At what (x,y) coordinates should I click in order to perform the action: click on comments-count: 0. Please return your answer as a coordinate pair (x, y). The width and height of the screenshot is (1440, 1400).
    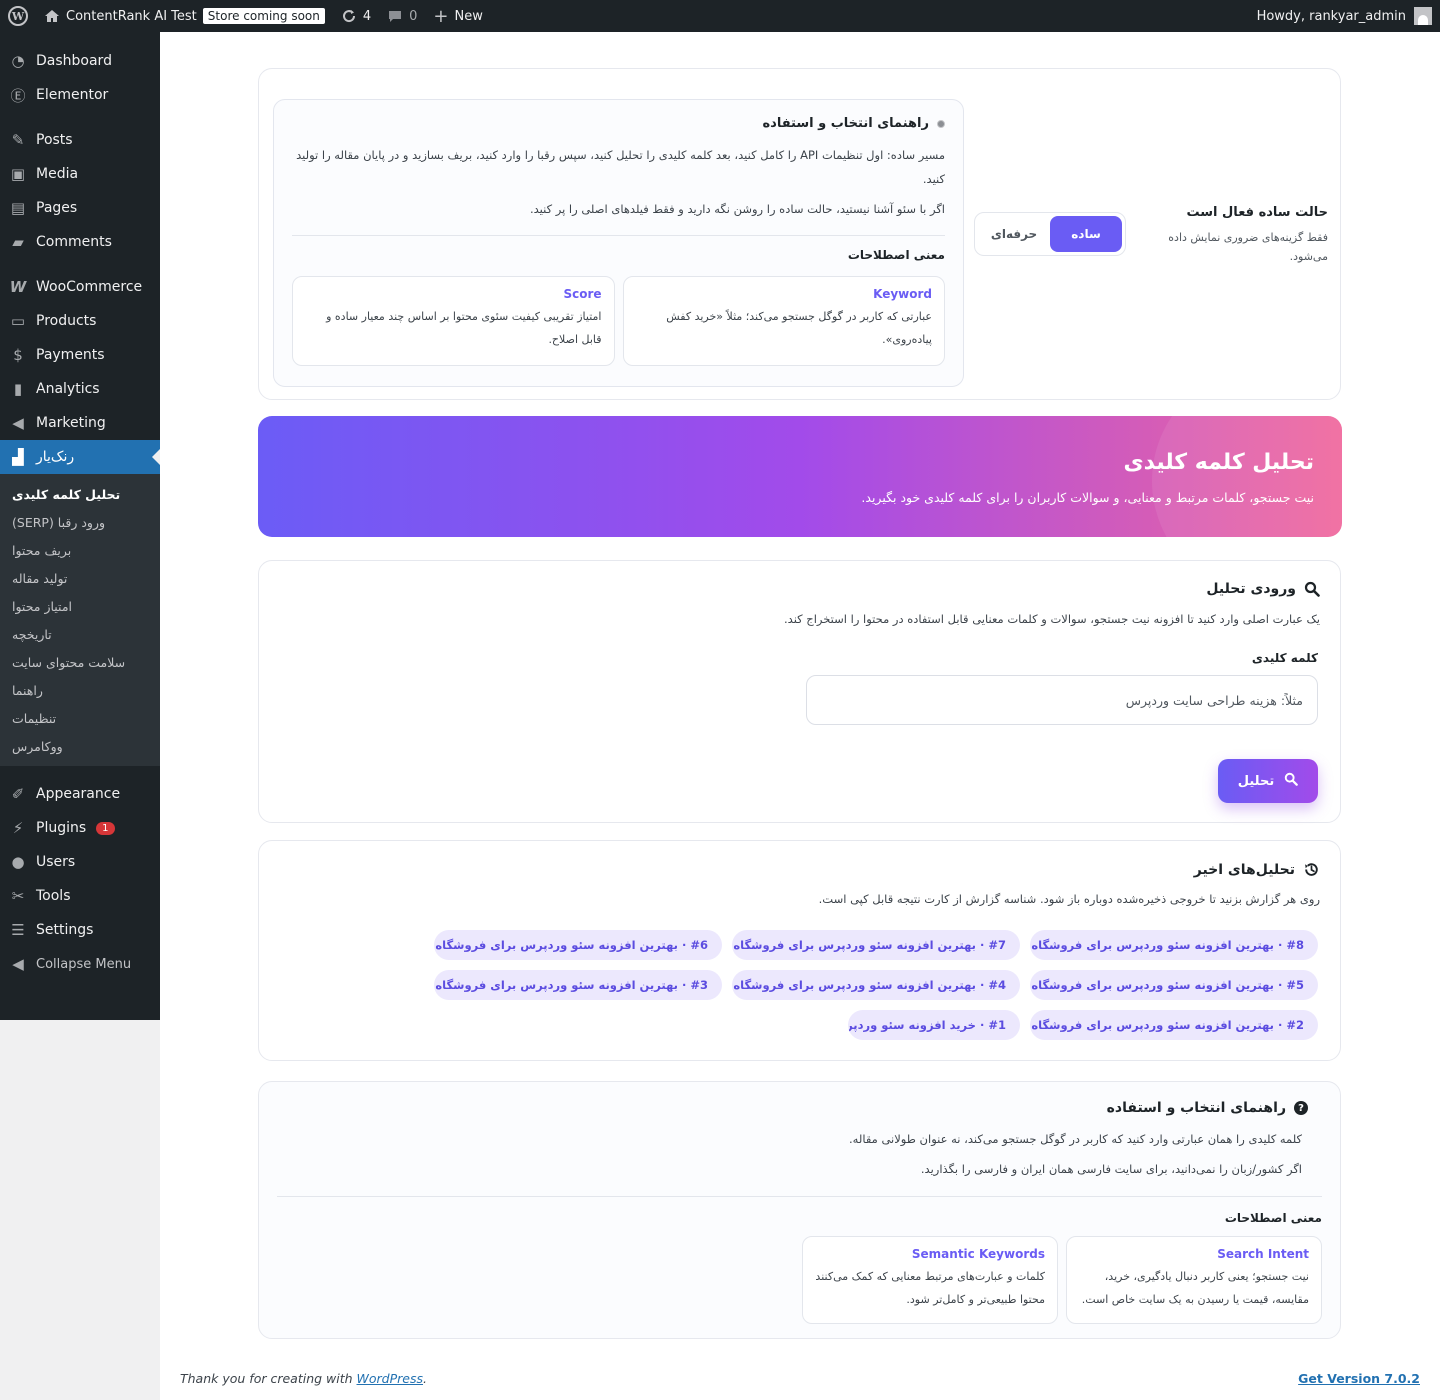
    Looking at the image, I should click on (413, 16).